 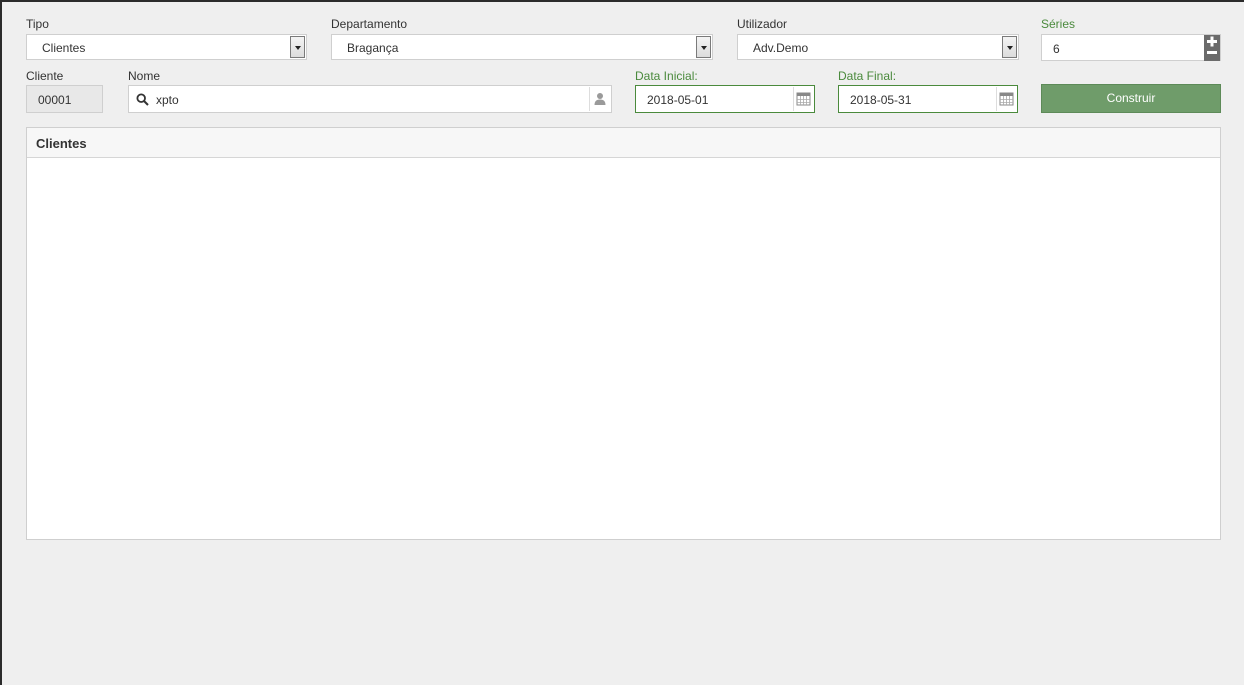 What do you see at coordinates (678, 100) in the screenshot?
I see `data-inicial-value: 2018-05-01` at bounding box center [678, 100].